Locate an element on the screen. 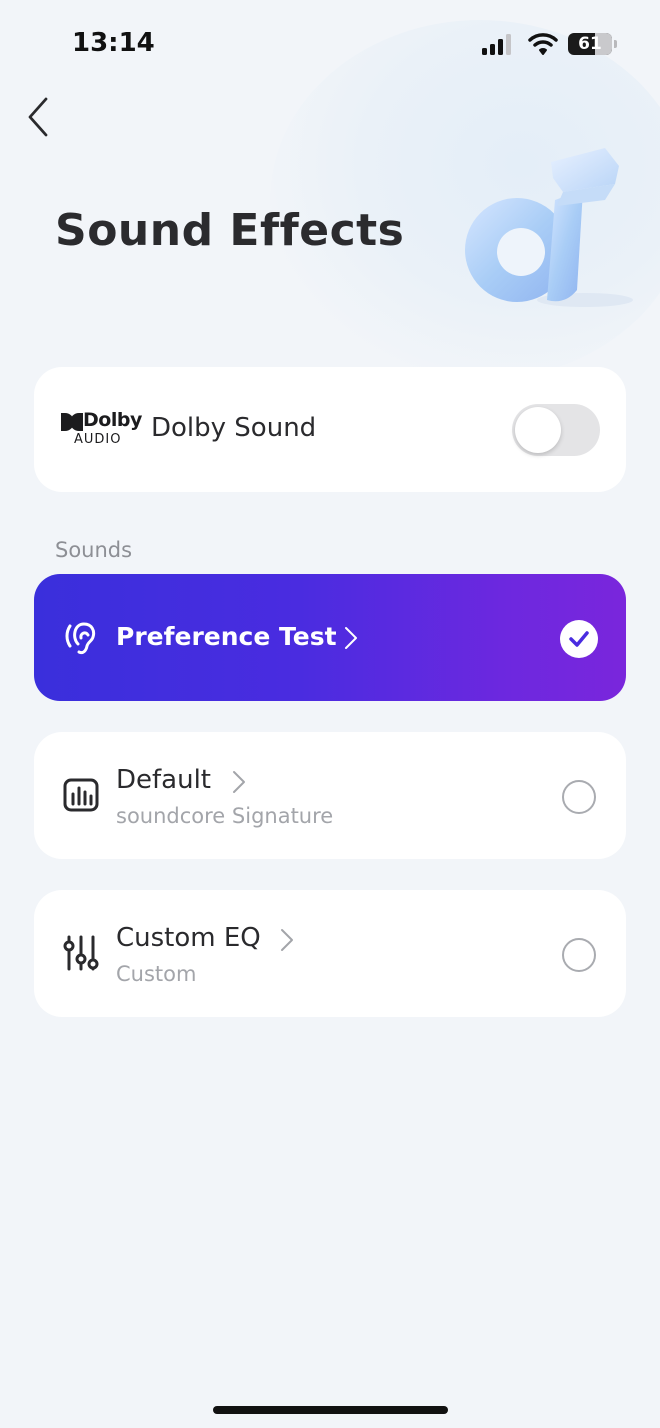 This screenshot has width=660, height=1428. wifi-icon is located at coordinates (543, 44).